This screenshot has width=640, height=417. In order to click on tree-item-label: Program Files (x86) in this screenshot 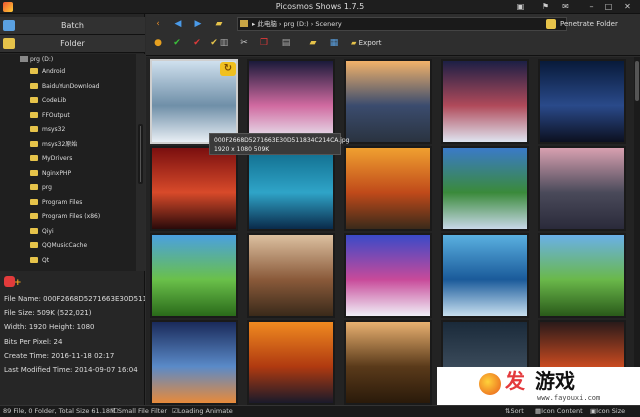, I will do `click(71, 216)`.